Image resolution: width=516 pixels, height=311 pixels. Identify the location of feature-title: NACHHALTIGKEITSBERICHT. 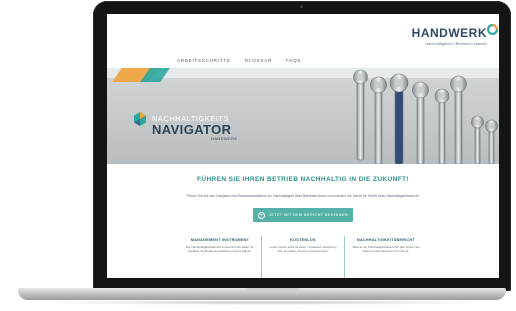
(386, 240).